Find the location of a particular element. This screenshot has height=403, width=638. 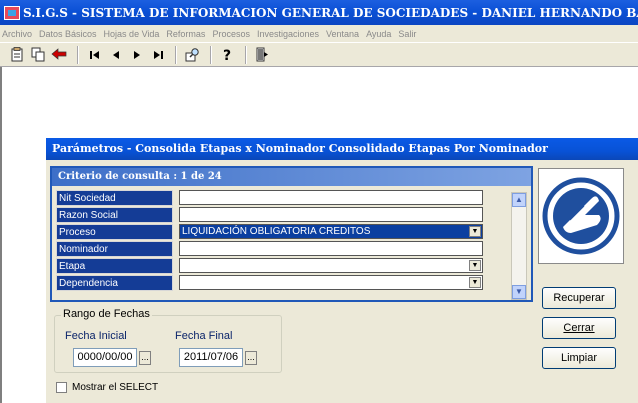

criteria-label-etapa: Etapa is located at coordinates (114, 266).